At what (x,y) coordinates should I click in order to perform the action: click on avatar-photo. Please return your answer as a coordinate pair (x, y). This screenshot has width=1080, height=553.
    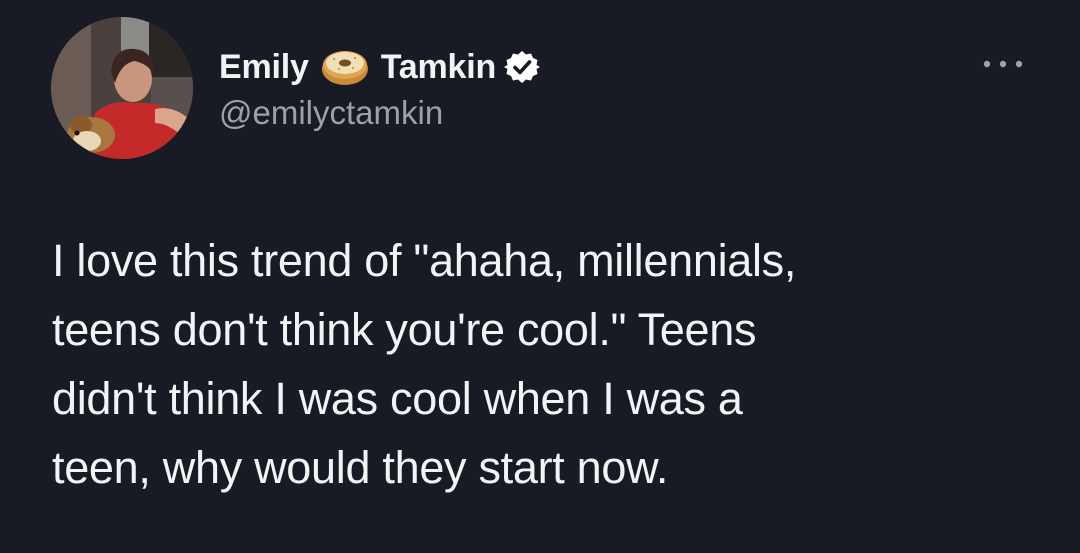
    Looking at the image, I should click on (122, 88).